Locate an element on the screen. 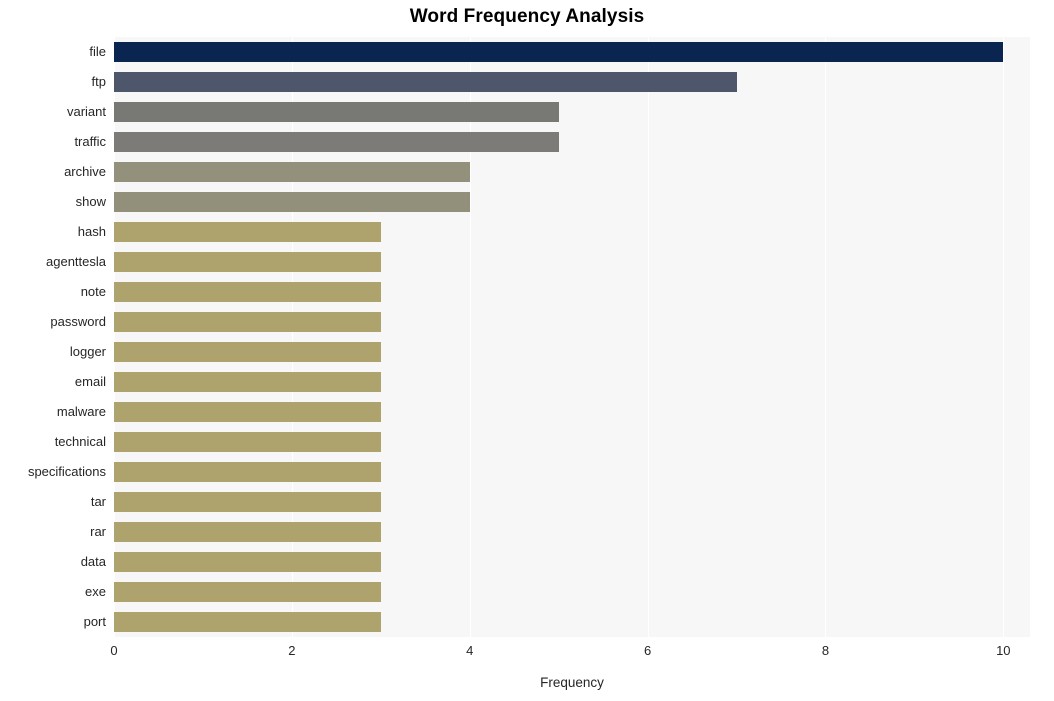  x-tick-label: 10 is located at coordinates (1003, 650).